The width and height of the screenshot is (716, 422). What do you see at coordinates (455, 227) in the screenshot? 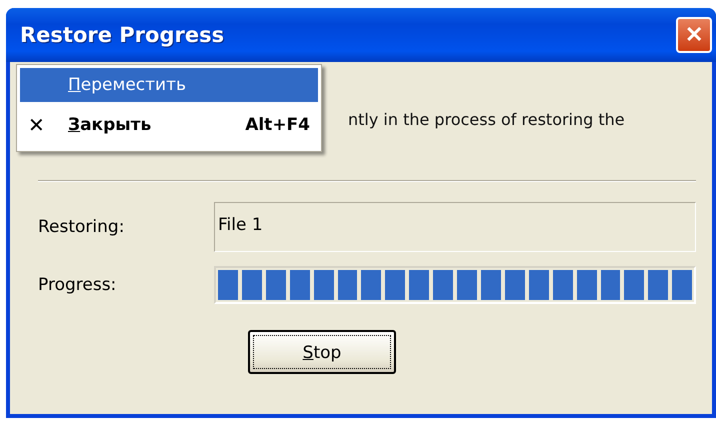
I see `restoring-field: File 1` at bounding box center [455, 227].